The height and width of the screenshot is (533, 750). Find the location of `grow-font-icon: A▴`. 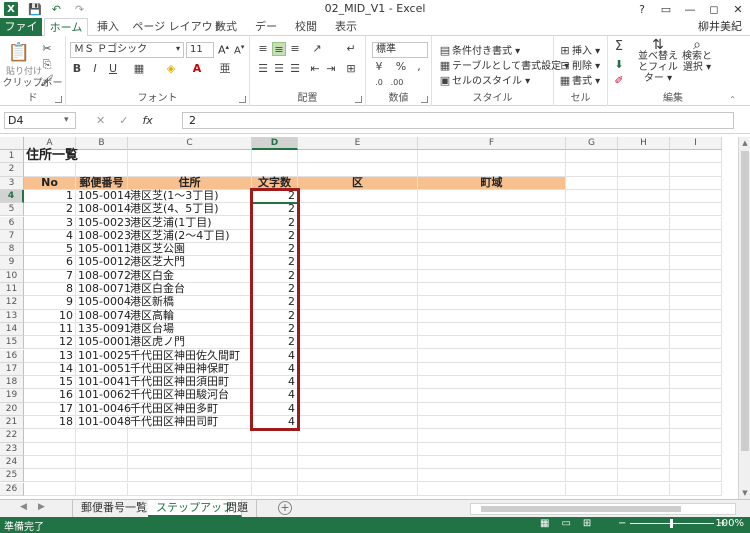

grow-font-icon: A▴ is located at coordinates (223, 50).